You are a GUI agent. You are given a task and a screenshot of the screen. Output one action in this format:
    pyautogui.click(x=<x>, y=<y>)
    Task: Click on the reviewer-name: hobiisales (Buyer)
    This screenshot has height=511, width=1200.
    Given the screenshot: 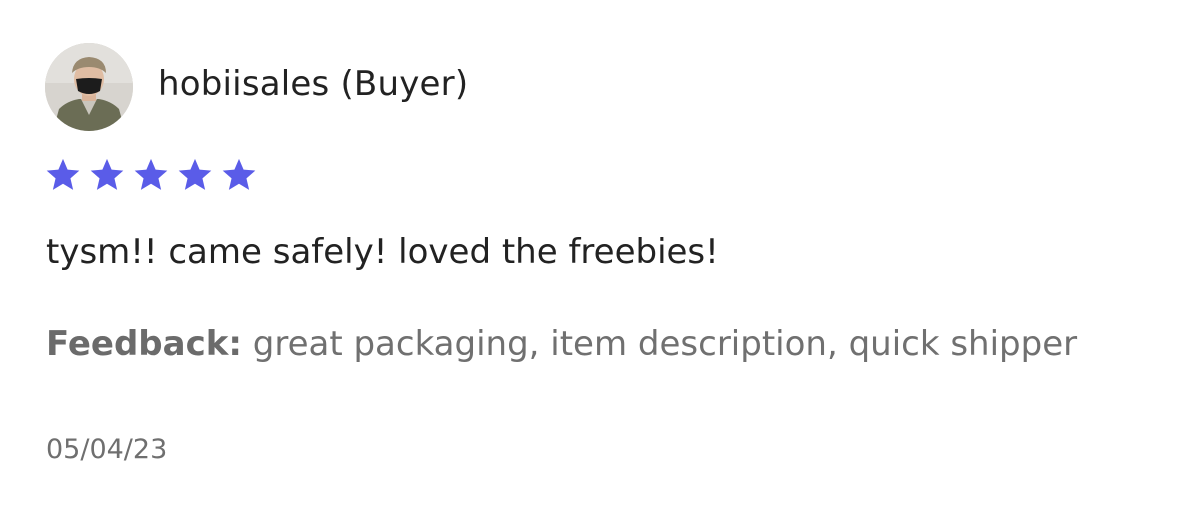 What is the action you would take?
    pyautogui.click(x=313, y=84)
    